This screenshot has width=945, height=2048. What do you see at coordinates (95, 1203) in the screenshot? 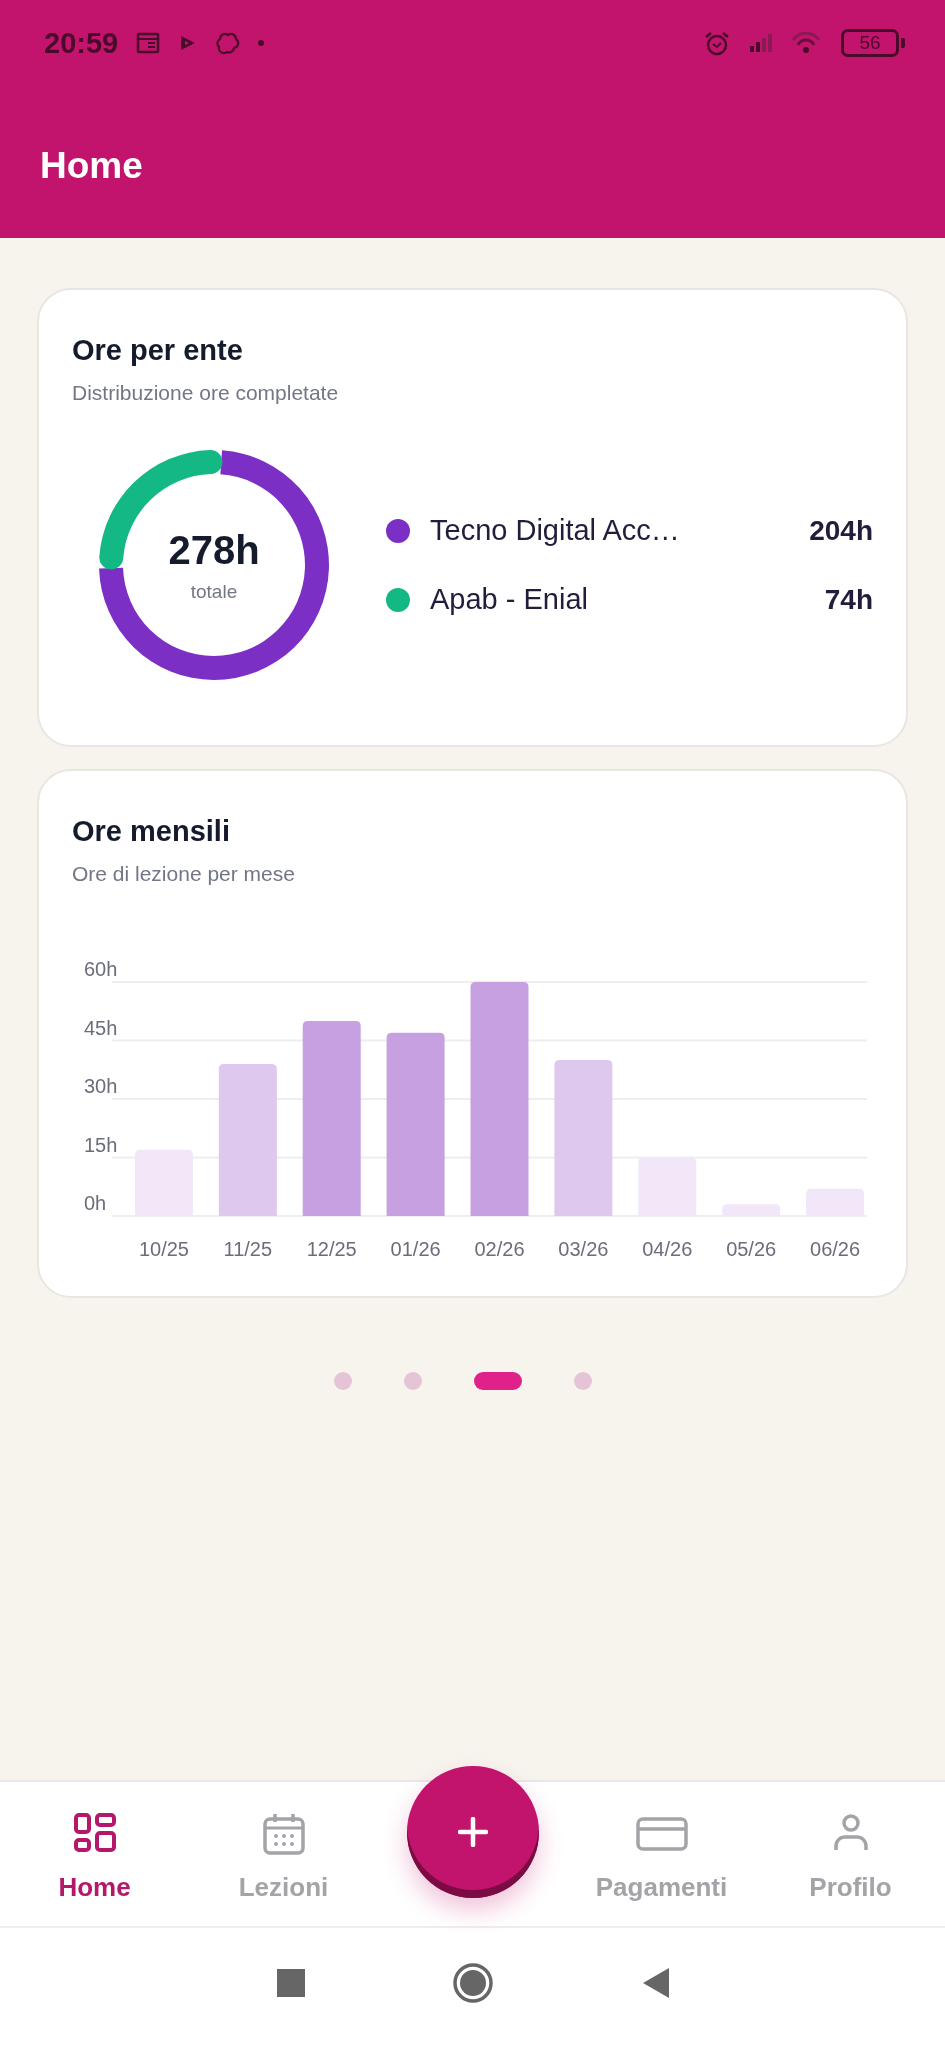
I see `axis-label: 0h` at bounding box center [95, 1203].